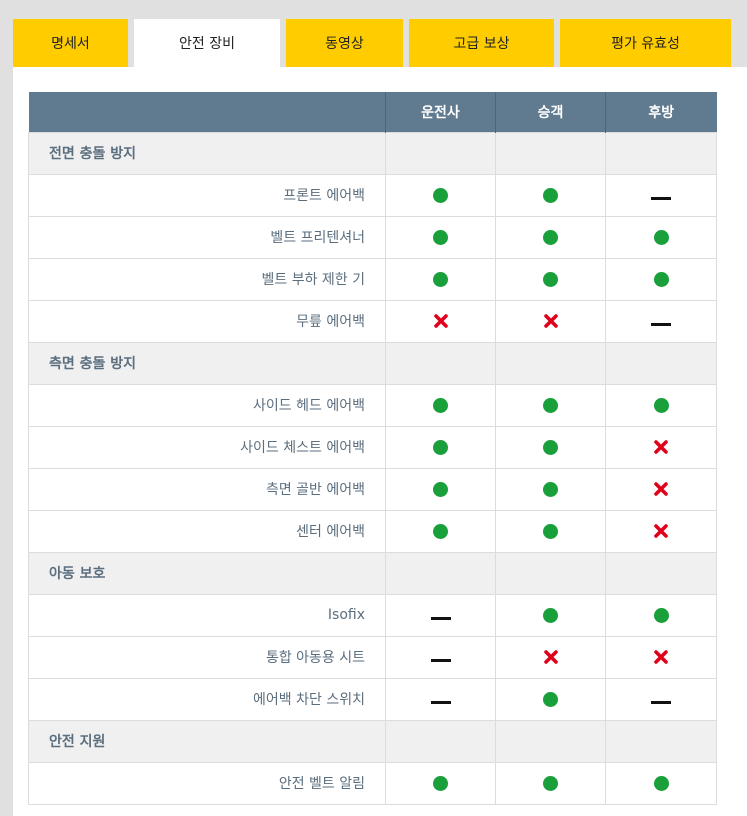  I want to click on section-title: 측면 충돌 방지, so click(207, 363).